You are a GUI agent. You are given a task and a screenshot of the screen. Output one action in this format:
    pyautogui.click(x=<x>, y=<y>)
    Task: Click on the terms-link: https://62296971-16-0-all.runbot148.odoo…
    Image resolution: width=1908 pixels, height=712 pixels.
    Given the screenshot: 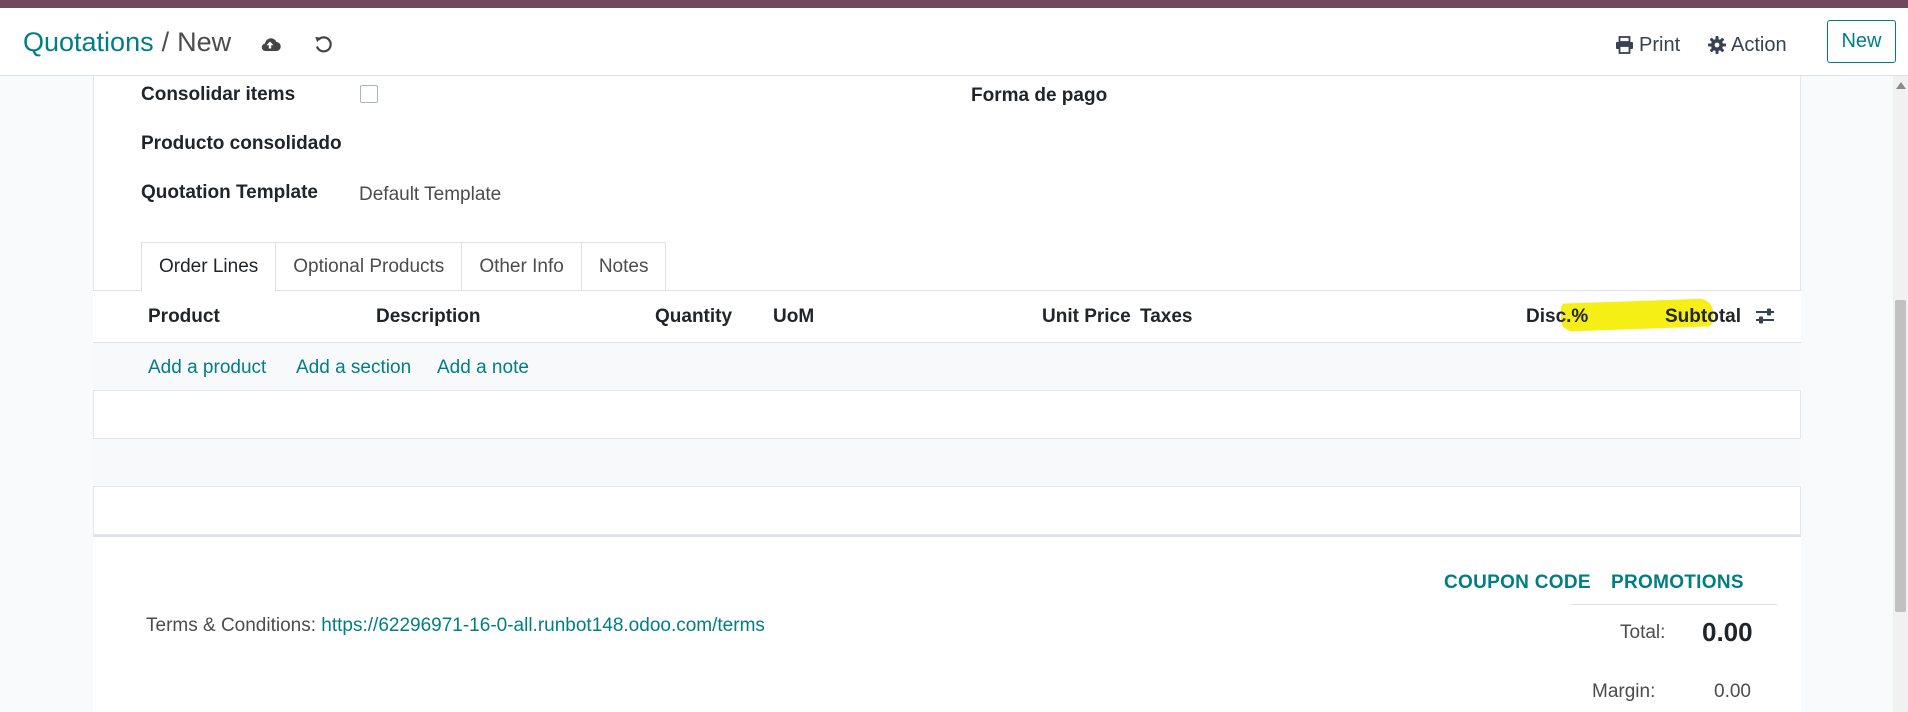 What is the action you would take?
    pyautogui.click(x=543, y=625)
    